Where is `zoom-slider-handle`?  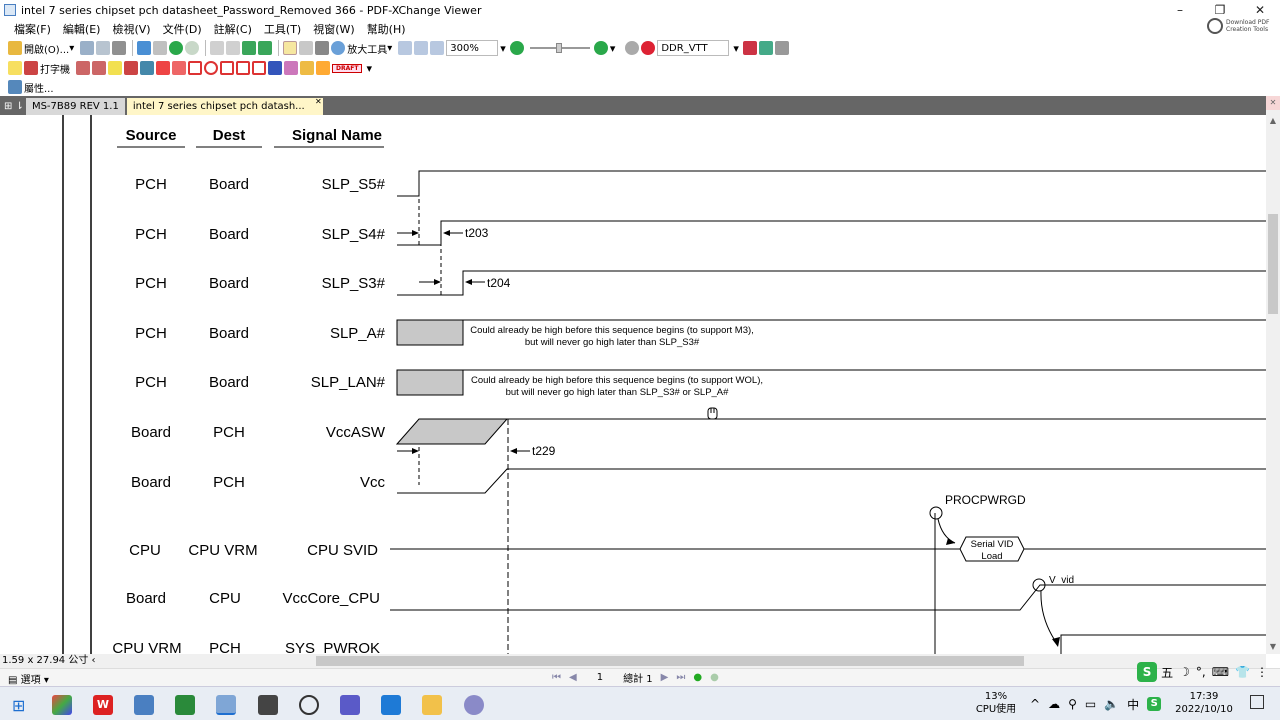 zoom-slider-handle is located at coordinates (558, 48).